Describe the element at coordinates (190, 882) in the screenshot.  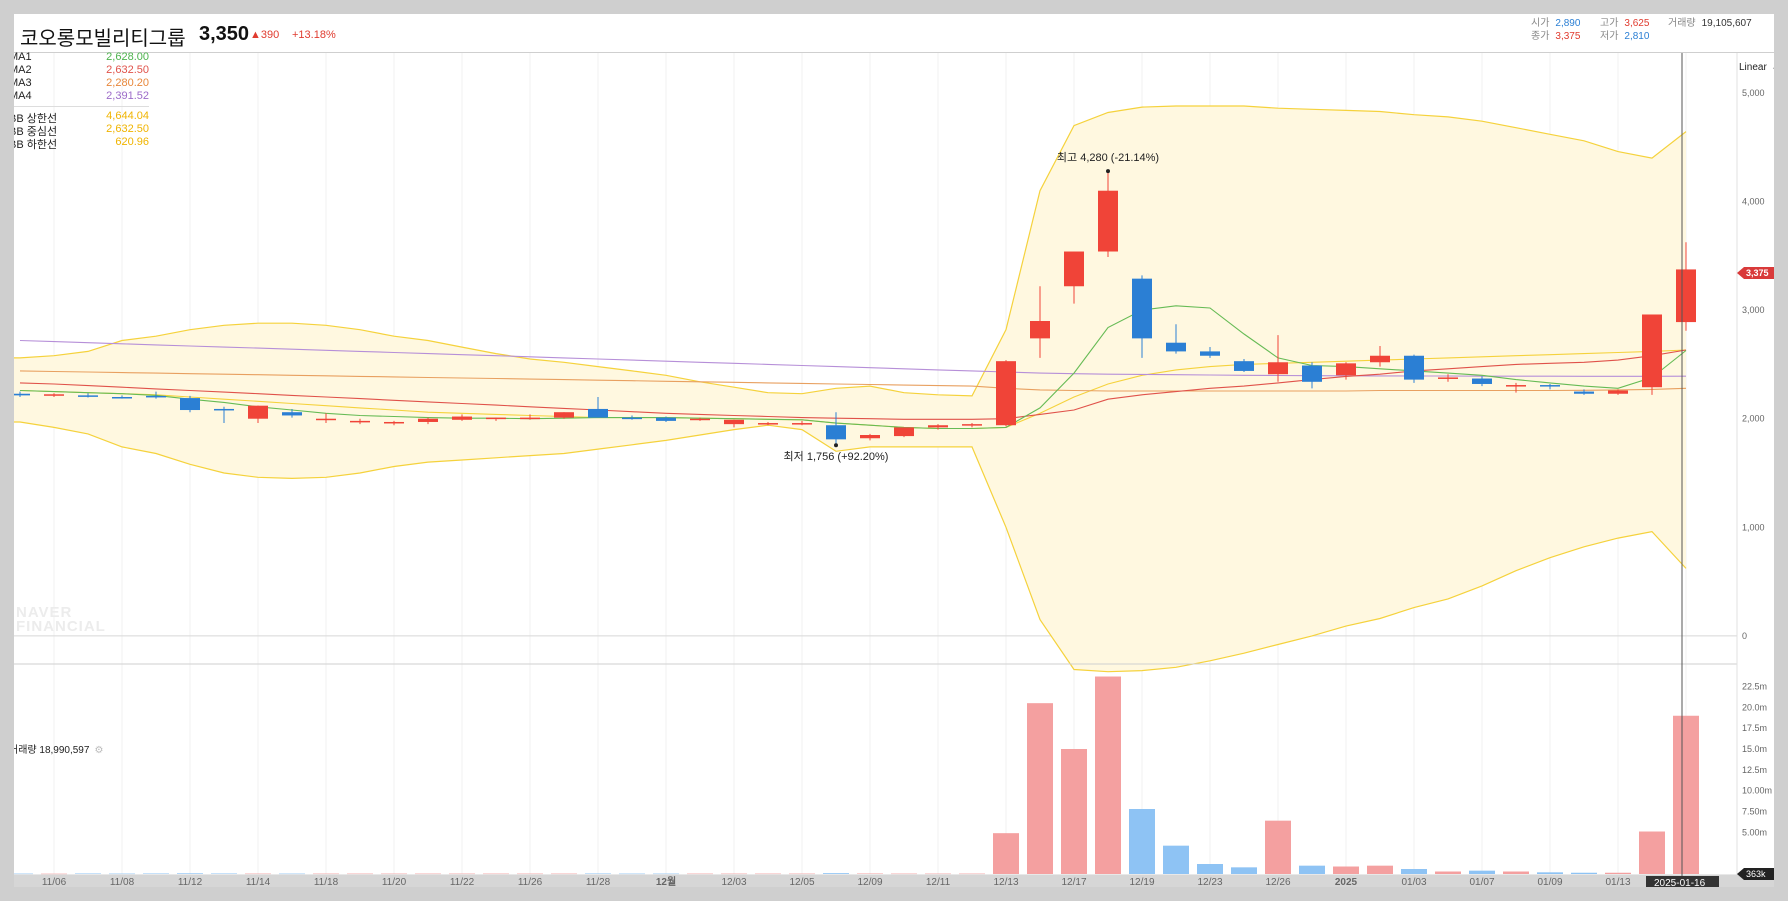
I see `x-axis-label: 11/12` at that location.